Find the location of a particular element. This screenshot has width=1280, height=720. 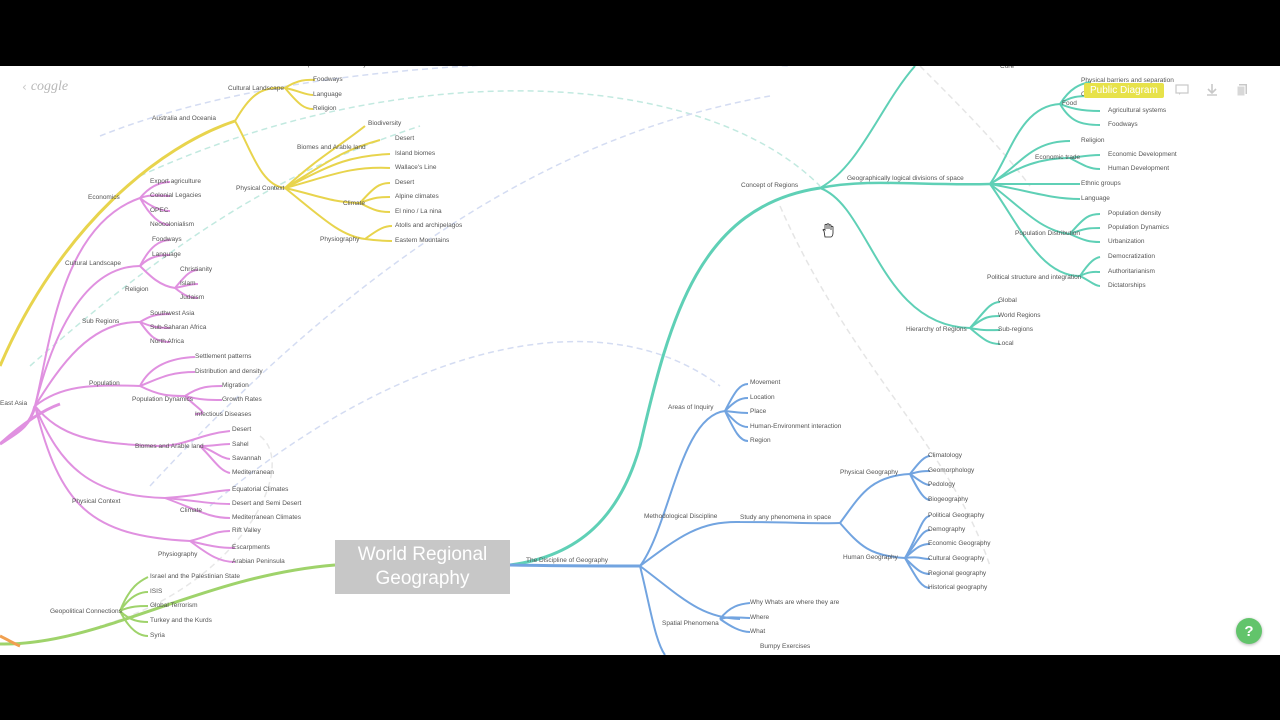

teal-node-label: Human Development is located at coordinates (1138, 168).